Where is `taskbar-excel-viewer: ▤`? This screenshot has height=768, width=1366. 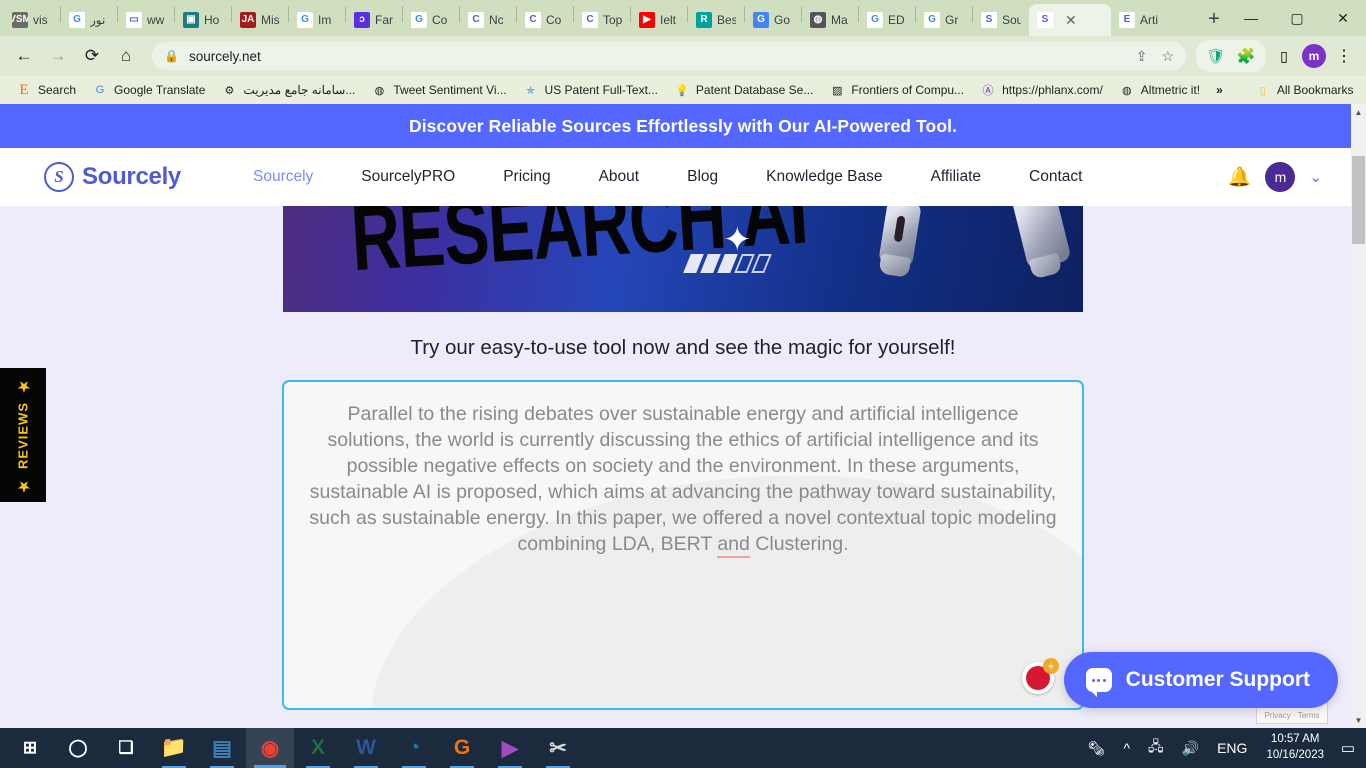
taskbar-excel-viewer: ▤ is located at coordinates (222, 748).